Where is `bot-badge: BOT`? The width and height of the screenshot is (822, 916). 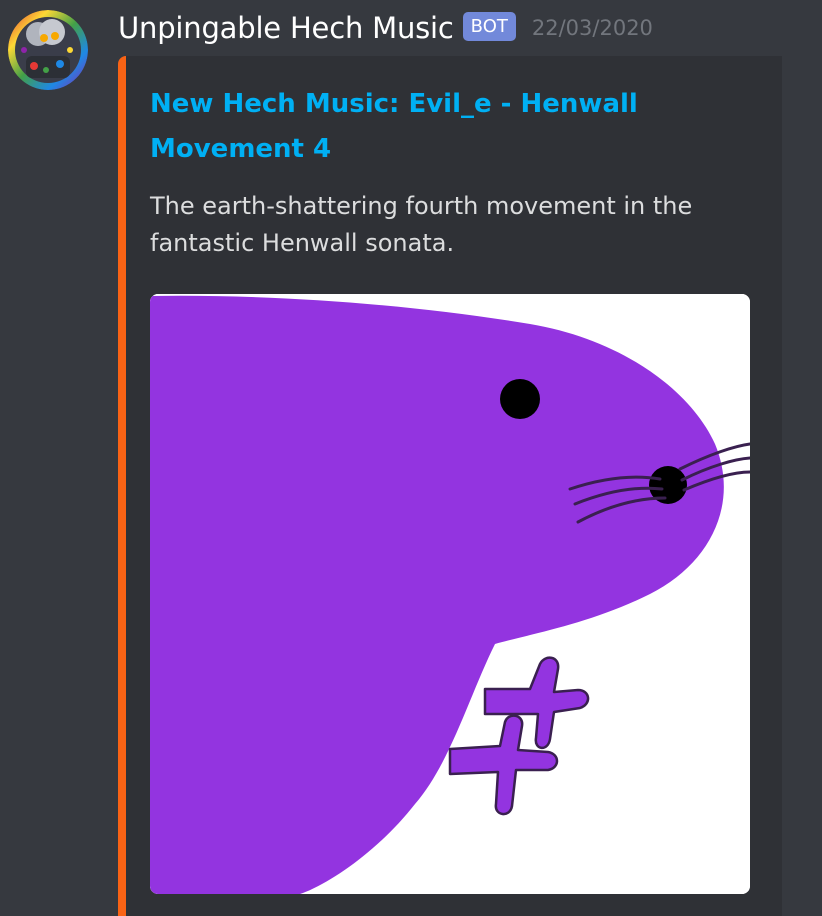 bot-badge: BOT is located at coordinates (489, 26).